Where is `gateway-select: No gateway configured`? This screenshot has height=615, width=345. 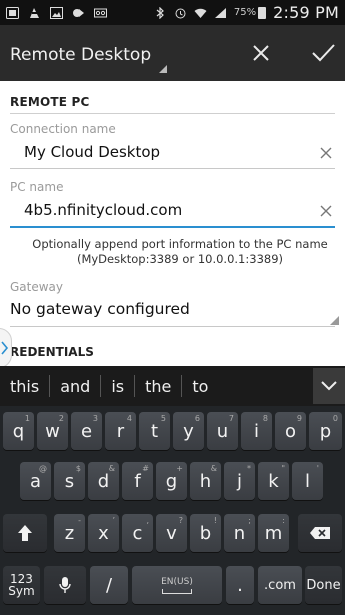 gateway-select: No gateway configured is located at coordinates (100, 309).